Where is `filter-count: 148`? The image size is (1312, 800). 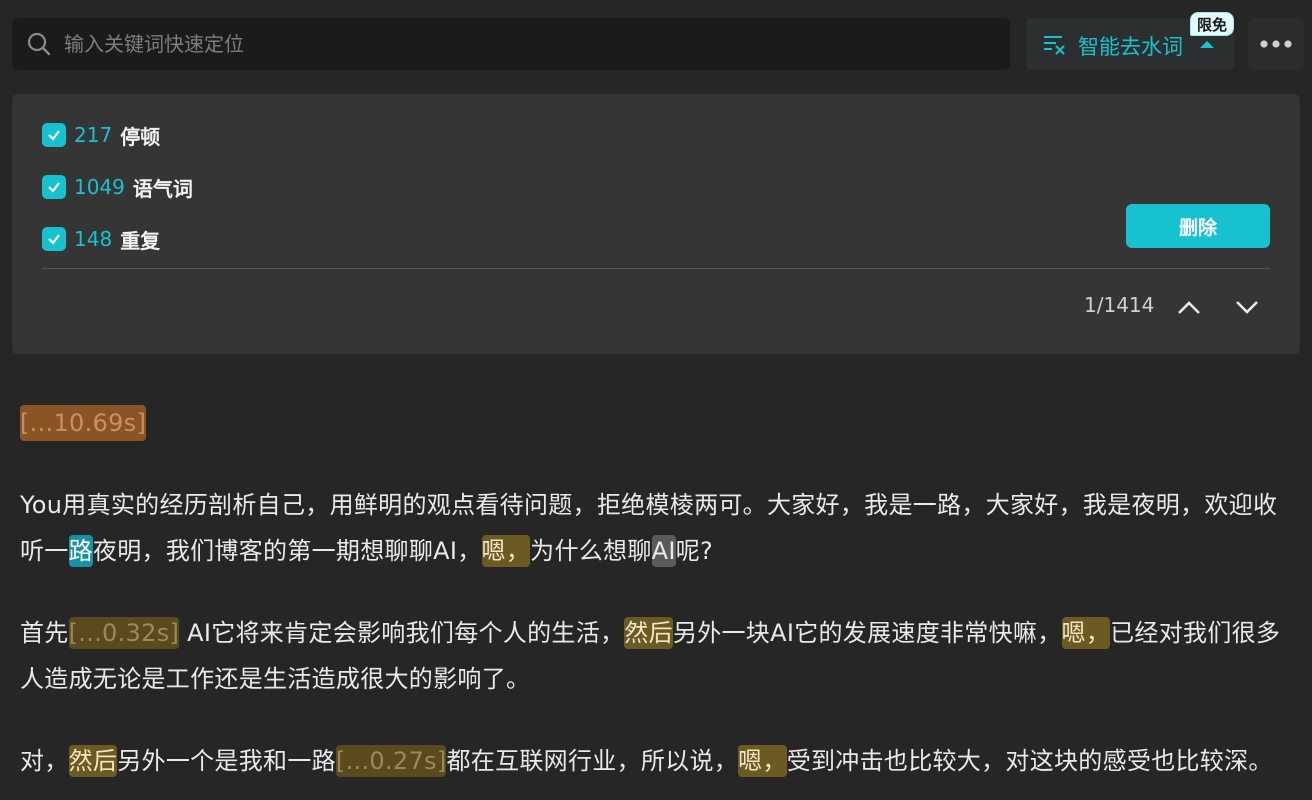
filter-count: 148 is located at coordinates (93, 239).